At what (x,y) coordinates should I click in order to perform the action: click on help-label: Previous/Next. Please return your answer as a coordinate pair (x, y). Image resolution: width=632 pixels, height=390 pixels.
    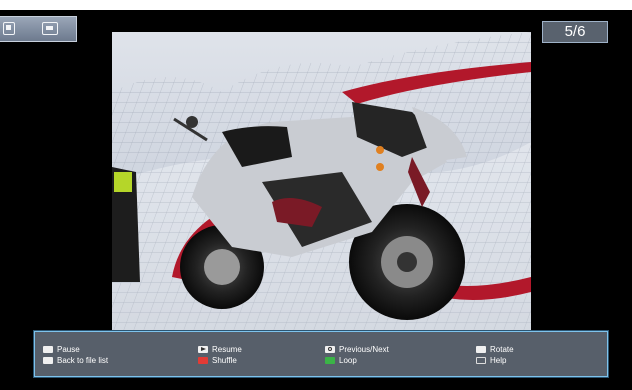
    Looking at the image, I should click on (364, 349).